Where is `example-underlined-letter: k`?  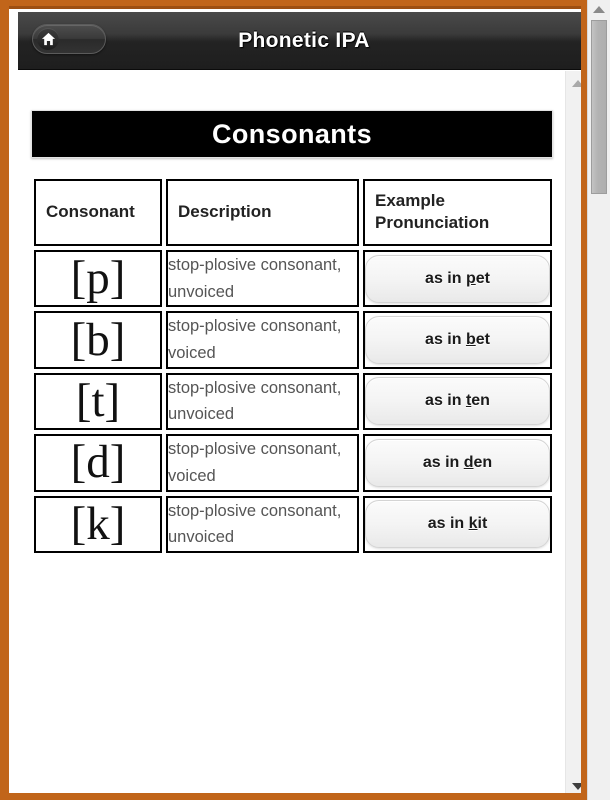
example-underlined-letter: k is located at coordinates (473, 524).